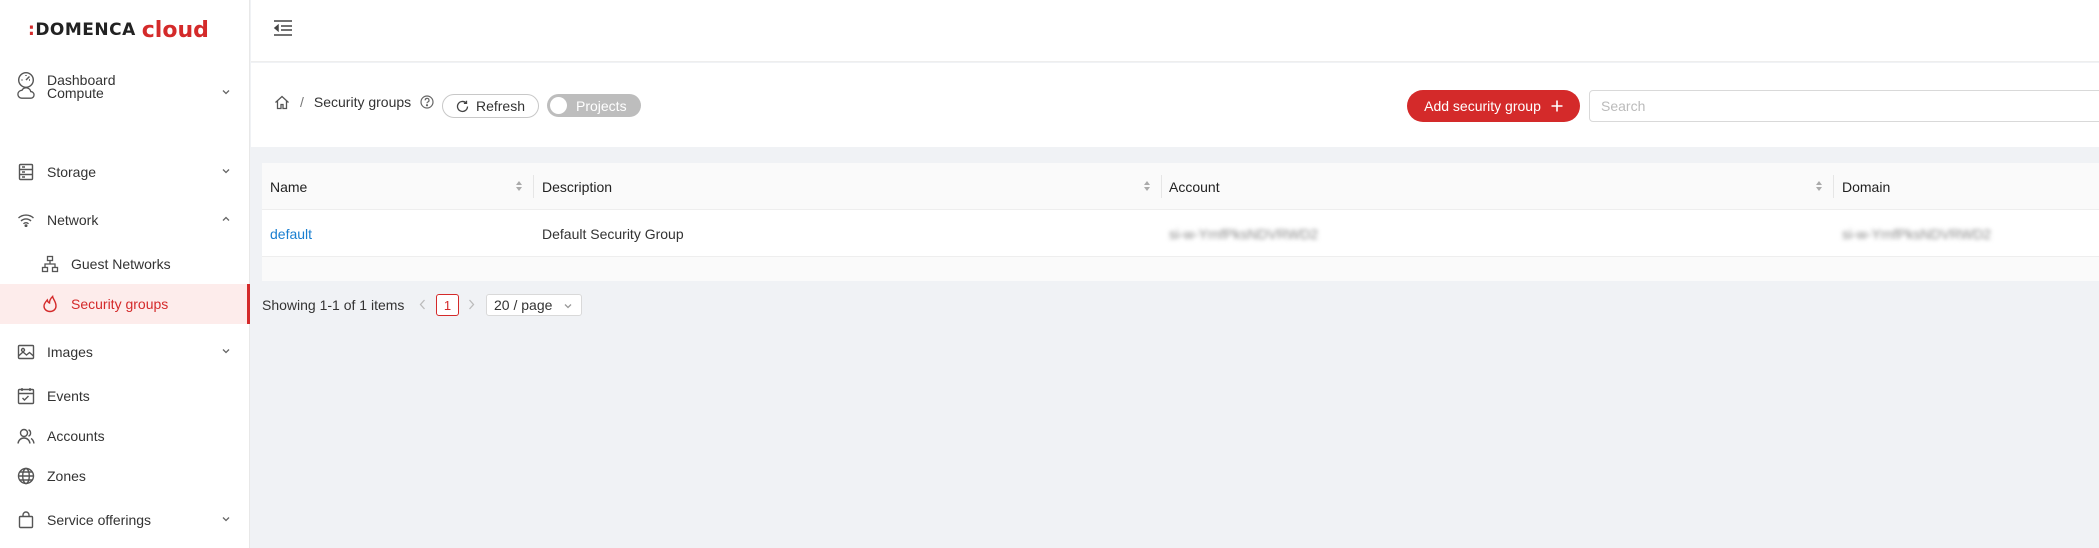  Describe the element at coordinates (26, 436) in the screenshot. I see `users-icon` at that location.